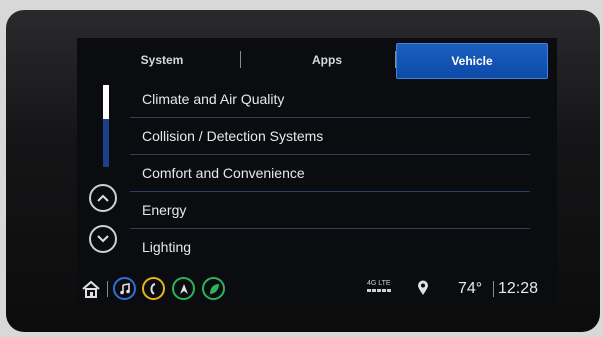 The width and height of the screenshot is (603, 337). I want to click on list-item-climate: Climate and Air Quality, so click(330, 99).